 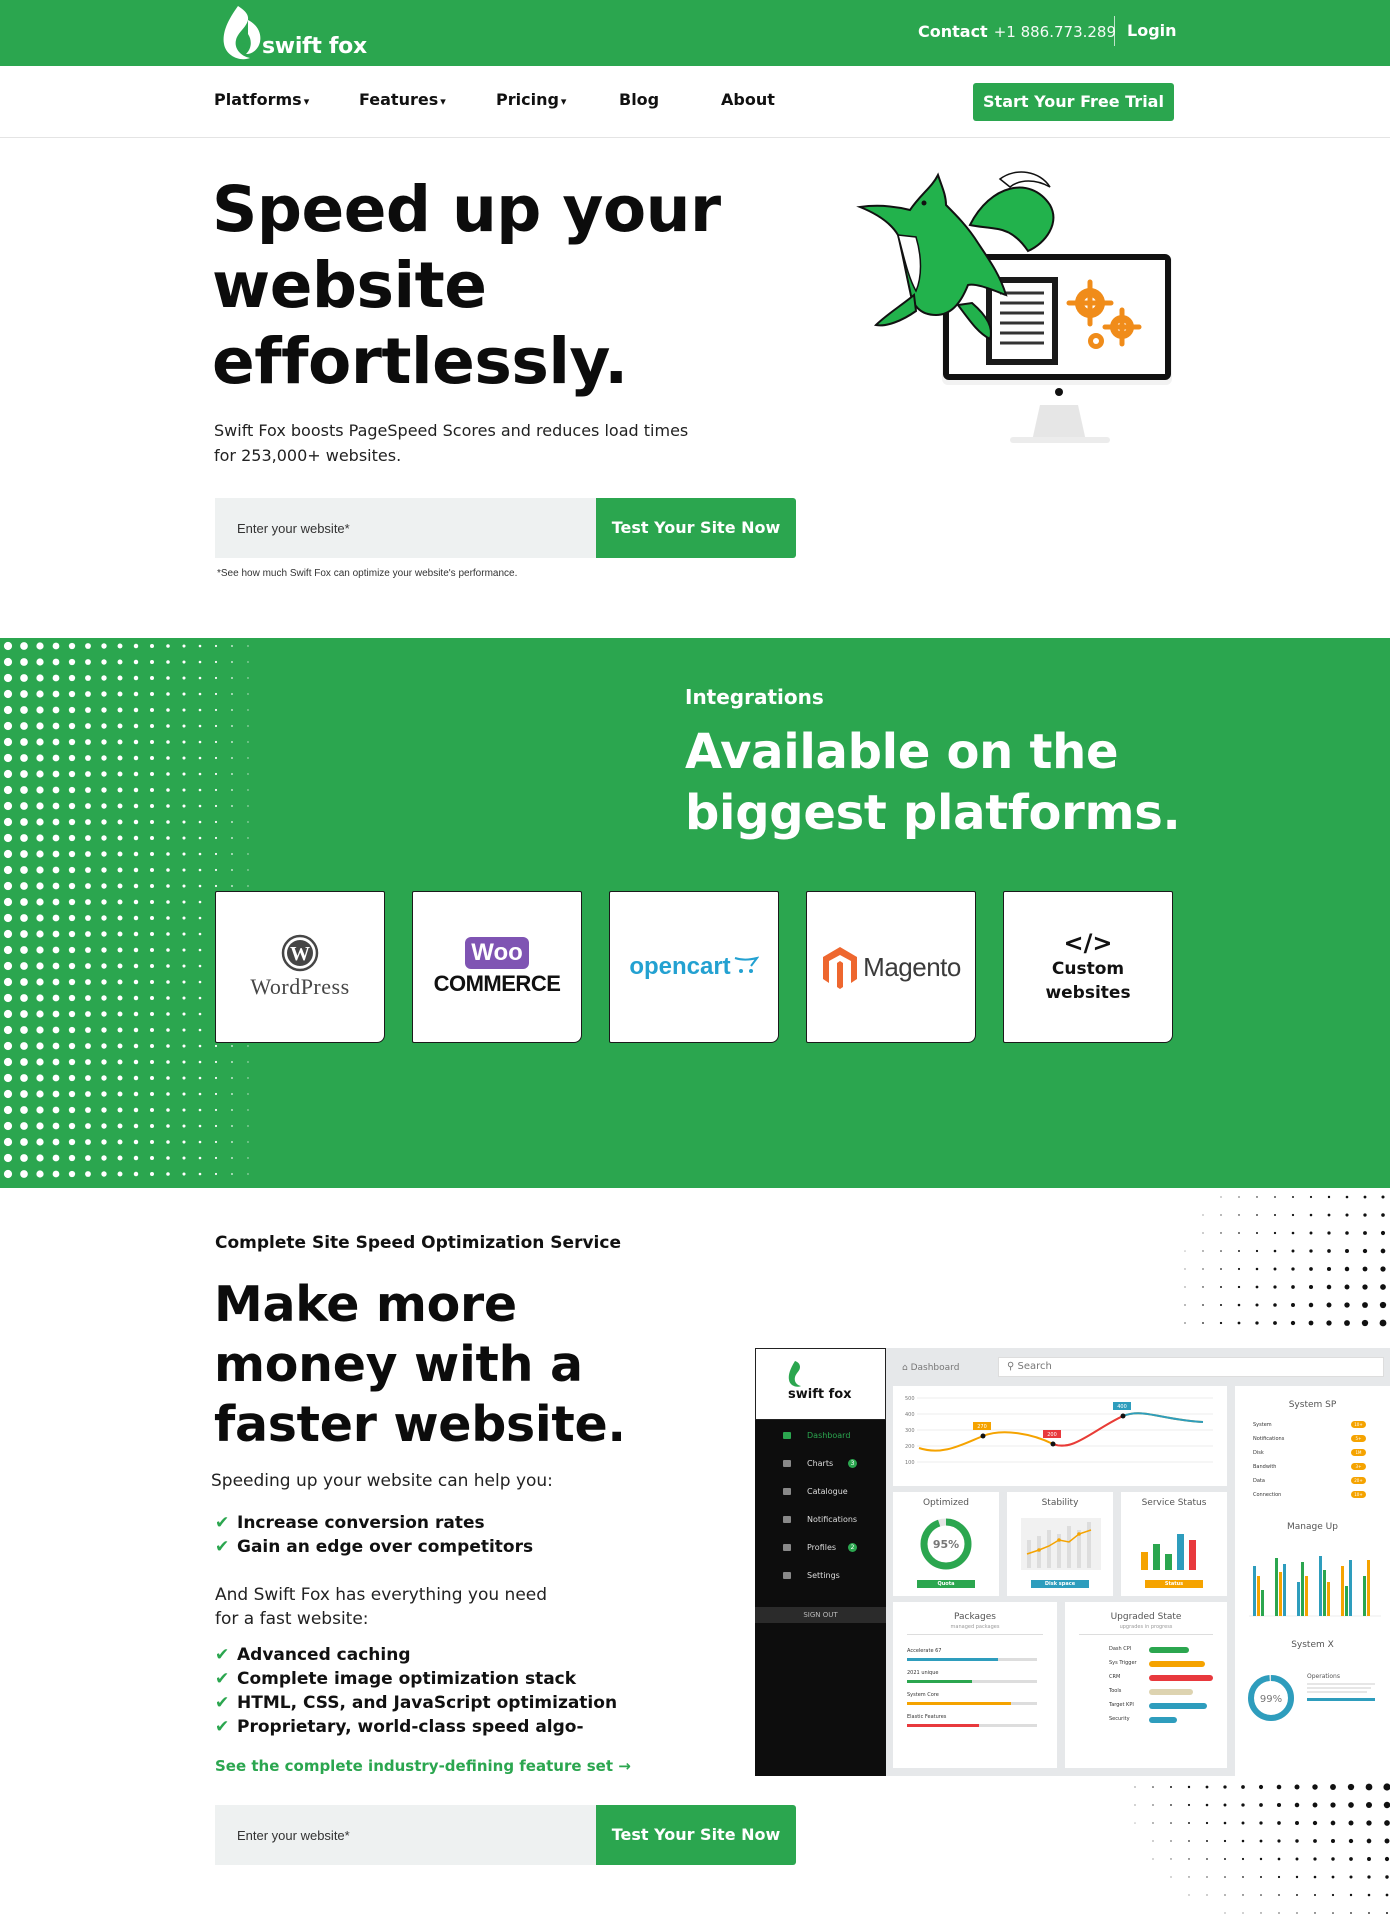 I want to click on search-icon: ⚲, so click(x=1011, y=1366).